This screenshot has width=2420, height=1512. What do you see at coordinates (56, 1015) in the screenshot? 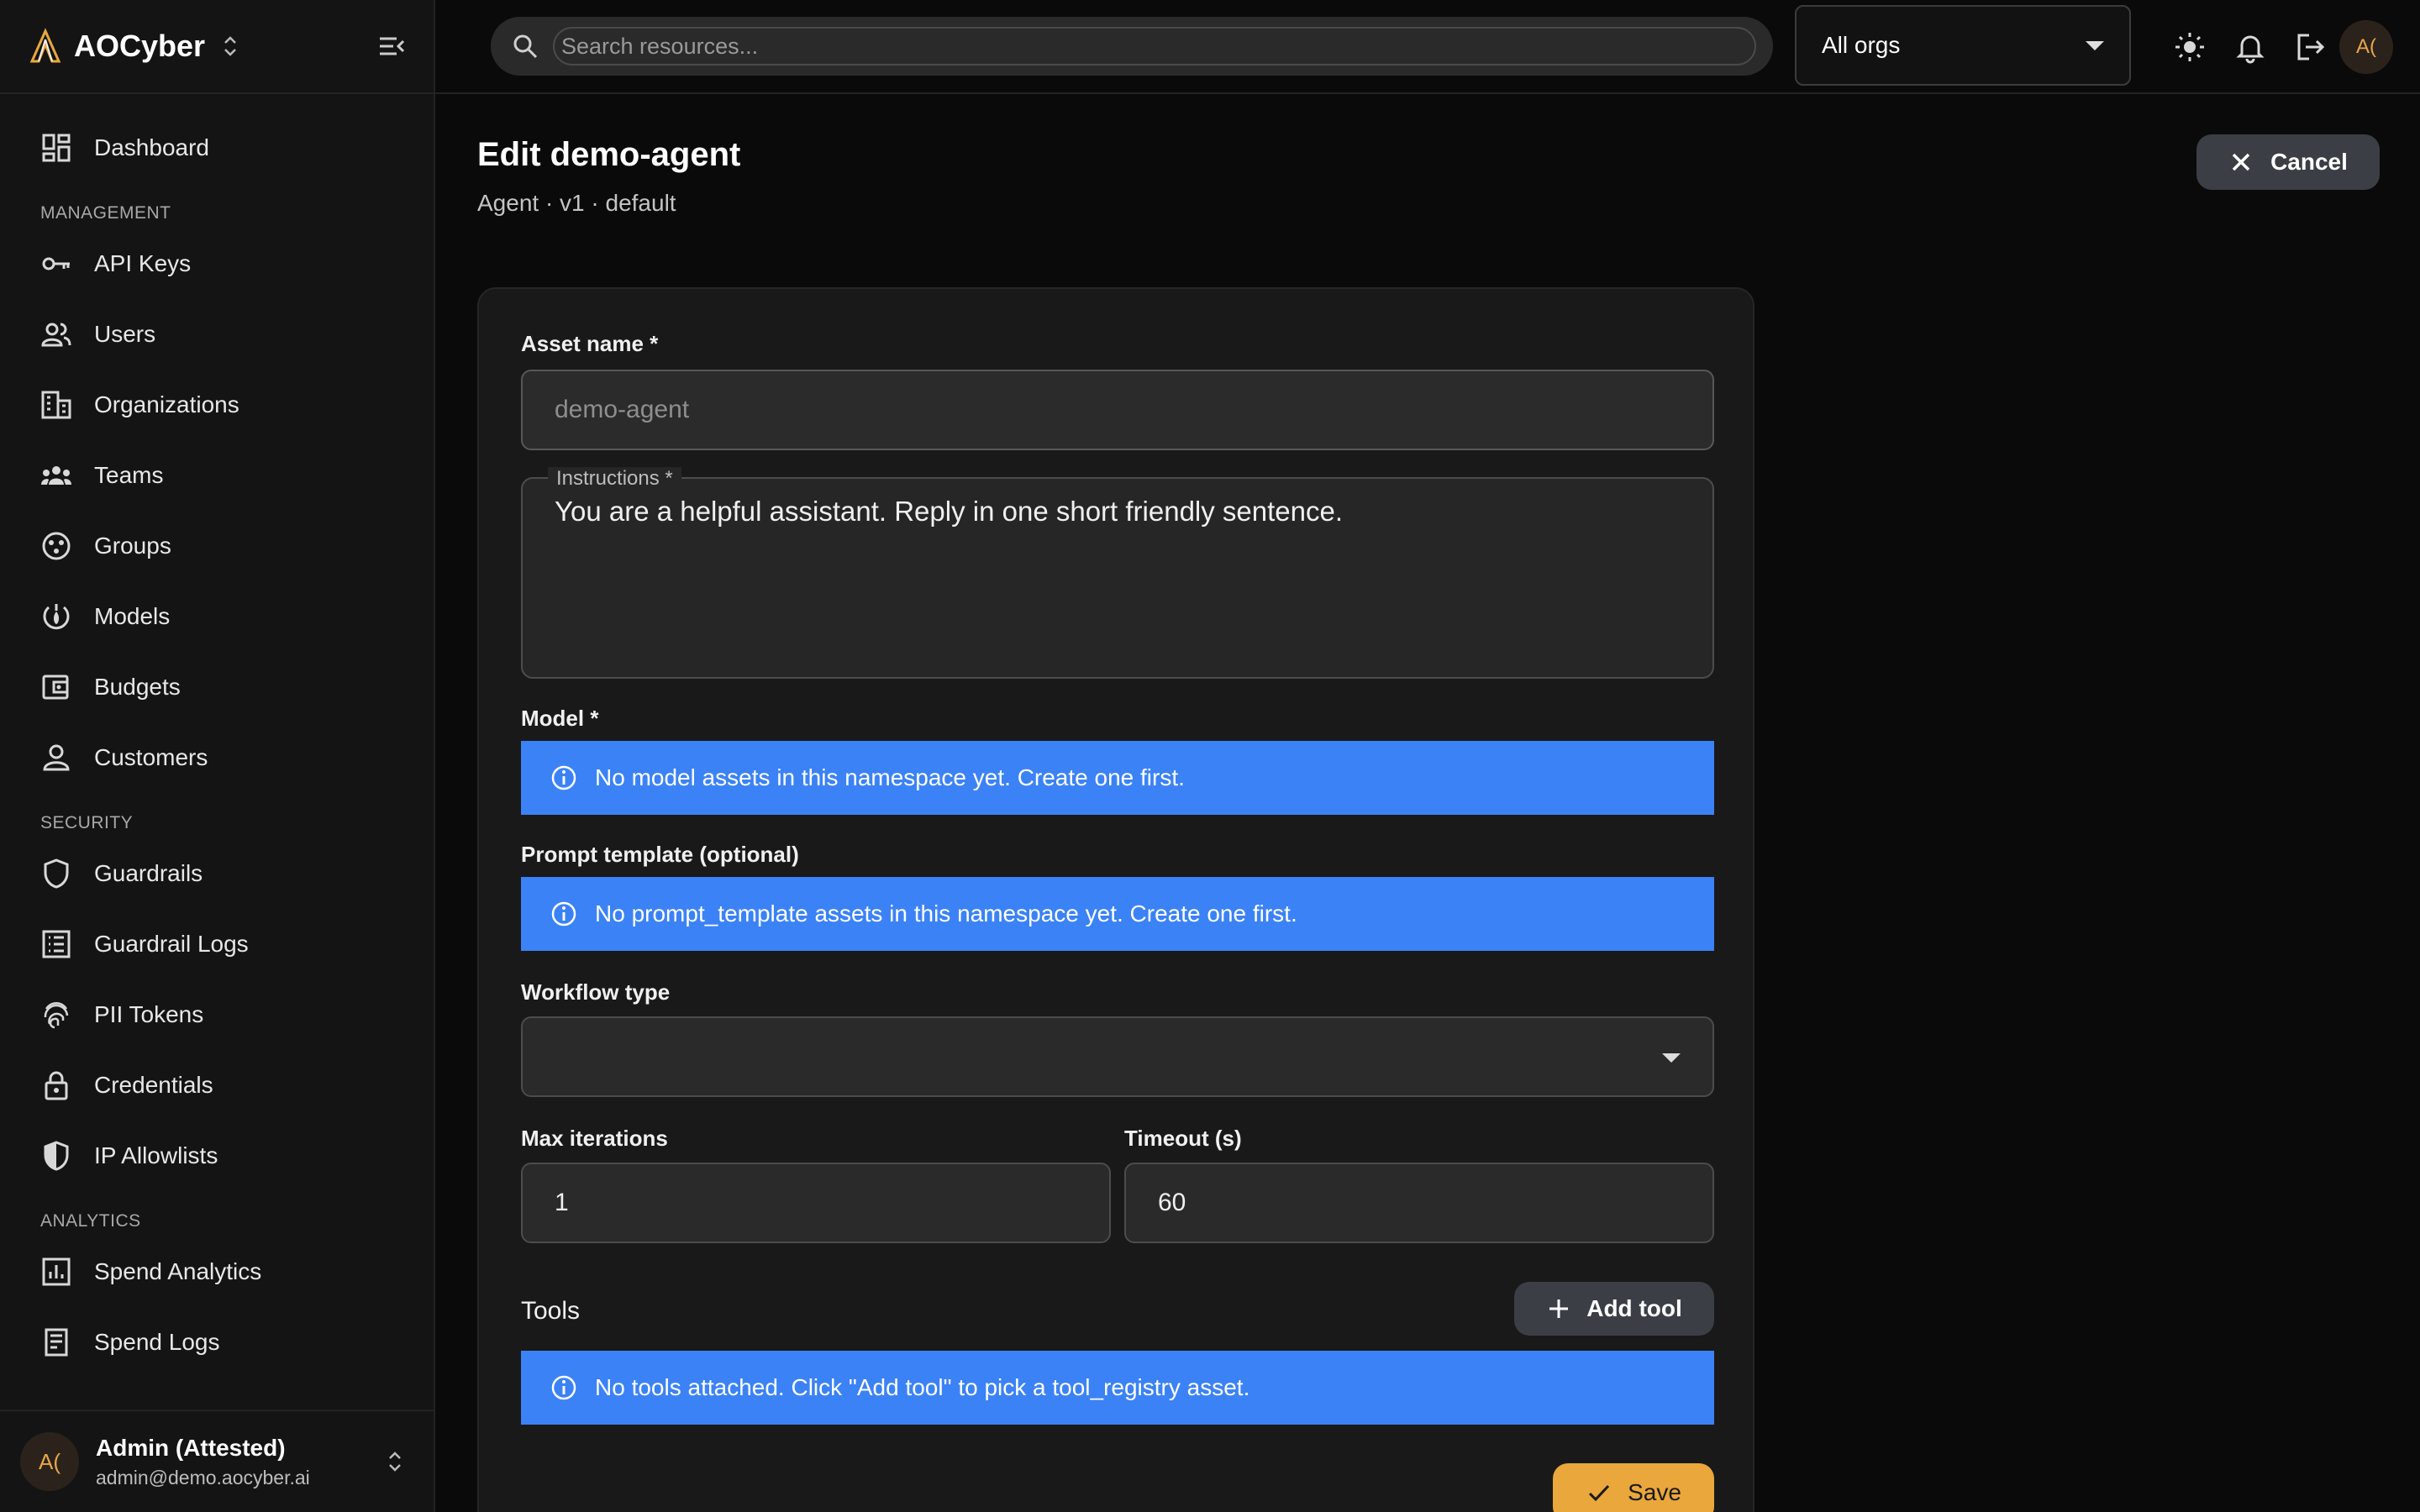
I see `fingerprint-icon` at bounding box center [56, 1015].